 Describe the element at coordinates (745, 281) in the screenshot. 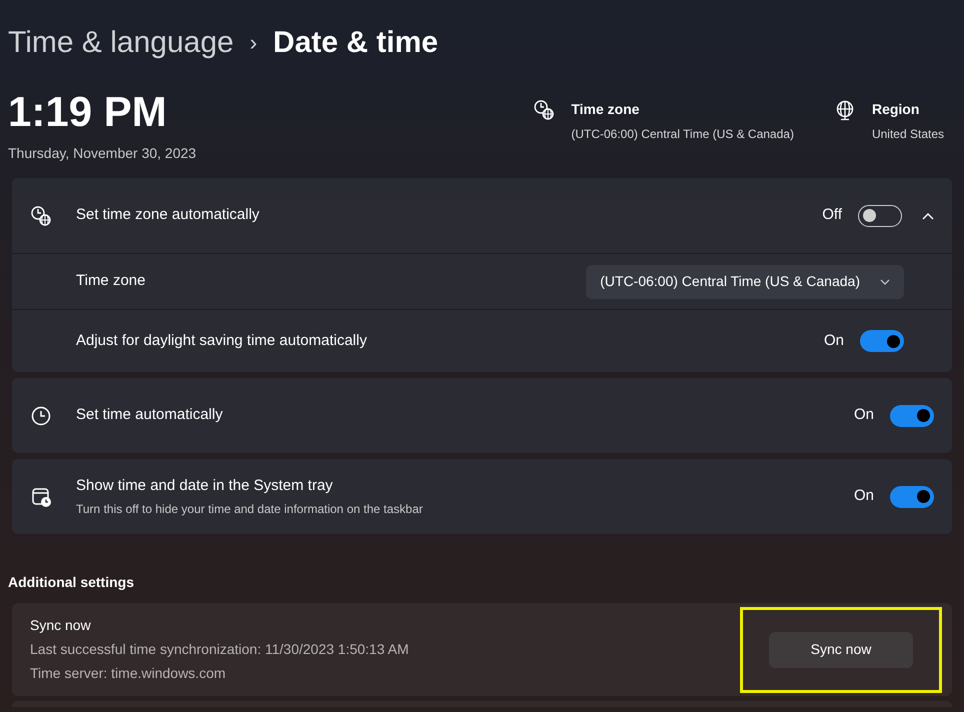

I see `time-zone-dropdown: (UTC-06:00) Central Time (US & Canada)` at that location.